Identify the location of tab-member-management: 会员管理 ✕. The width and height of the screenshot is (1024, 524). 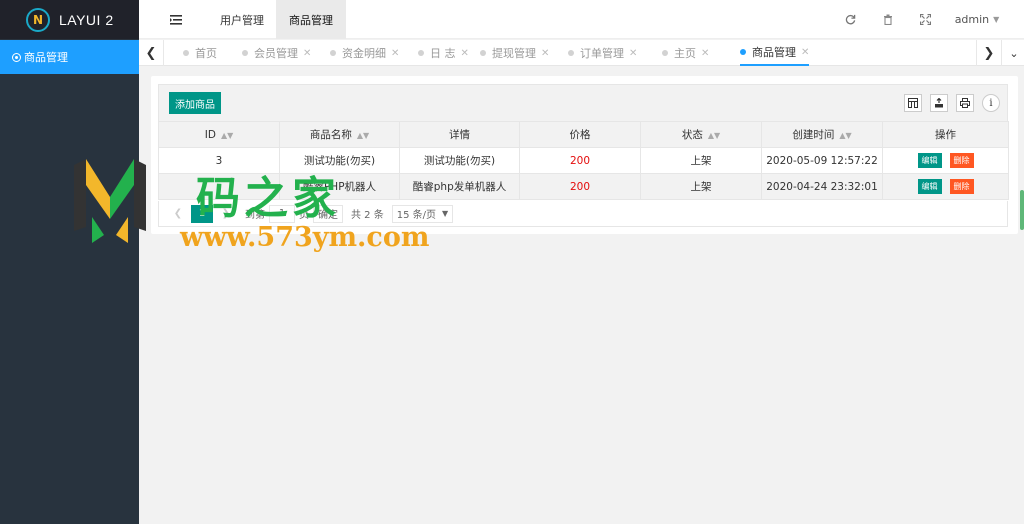
(276, 53).